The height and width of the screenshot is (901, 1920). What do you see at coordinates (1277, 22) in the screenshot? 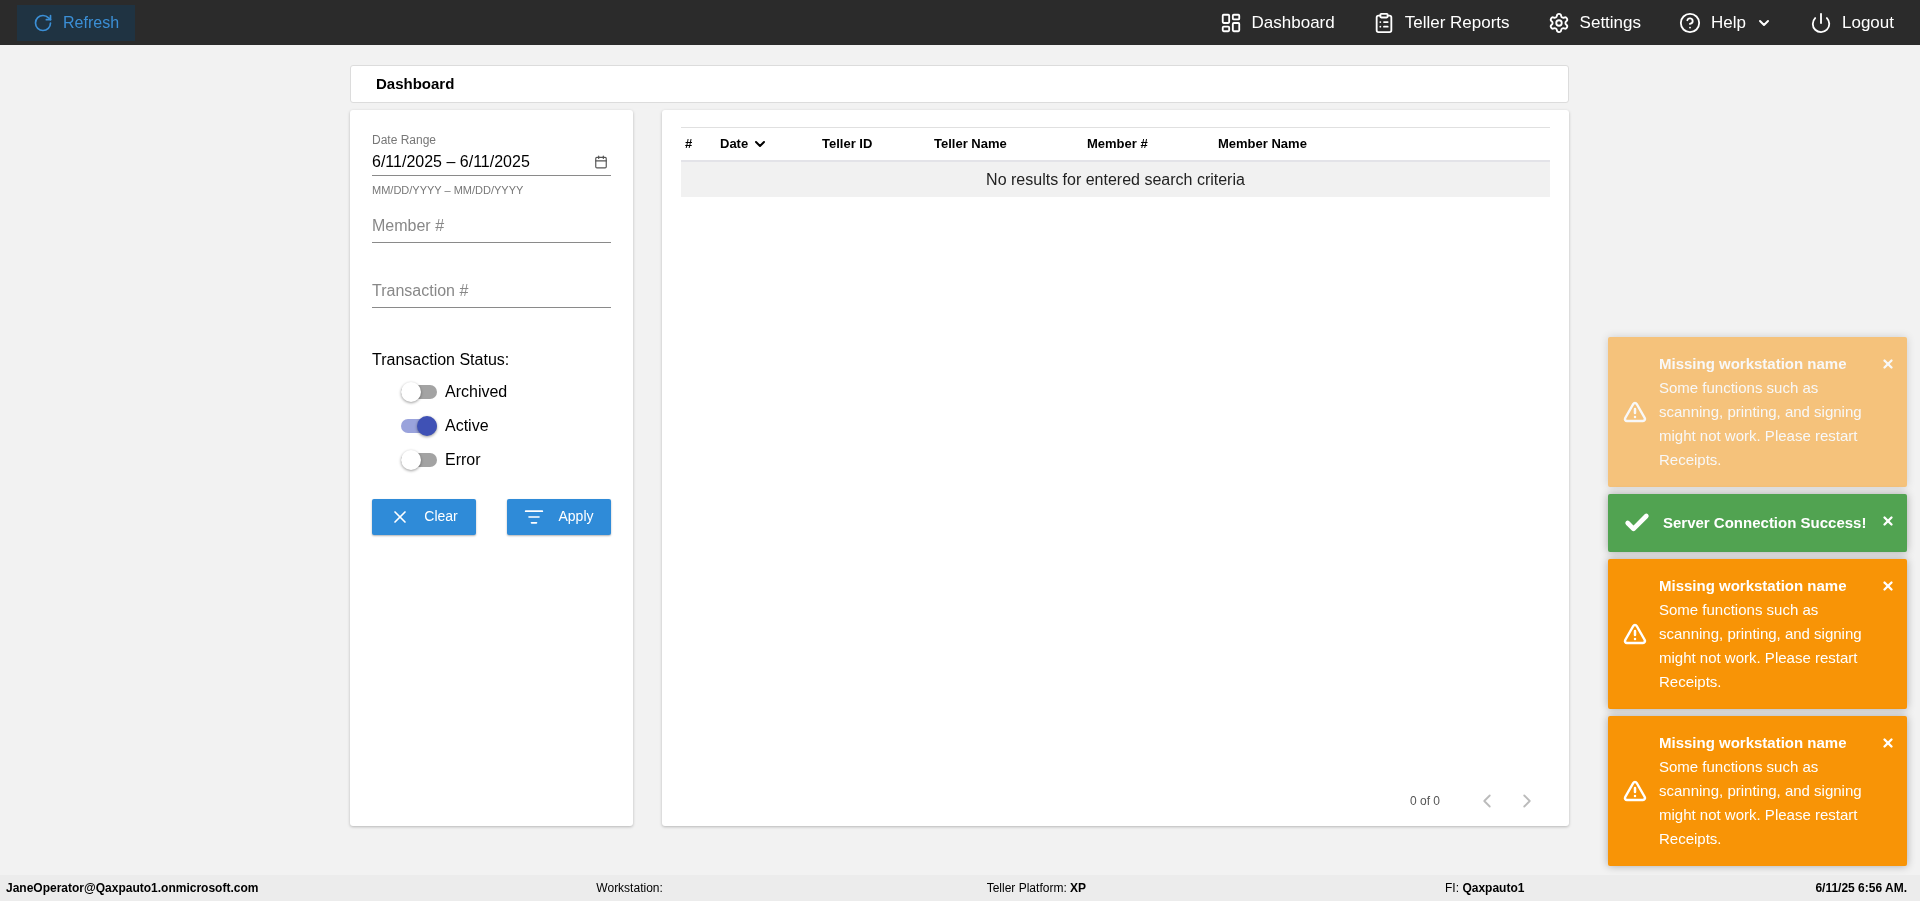
I see `nav-link: Dashboard` at bounding box center [1277, 22].